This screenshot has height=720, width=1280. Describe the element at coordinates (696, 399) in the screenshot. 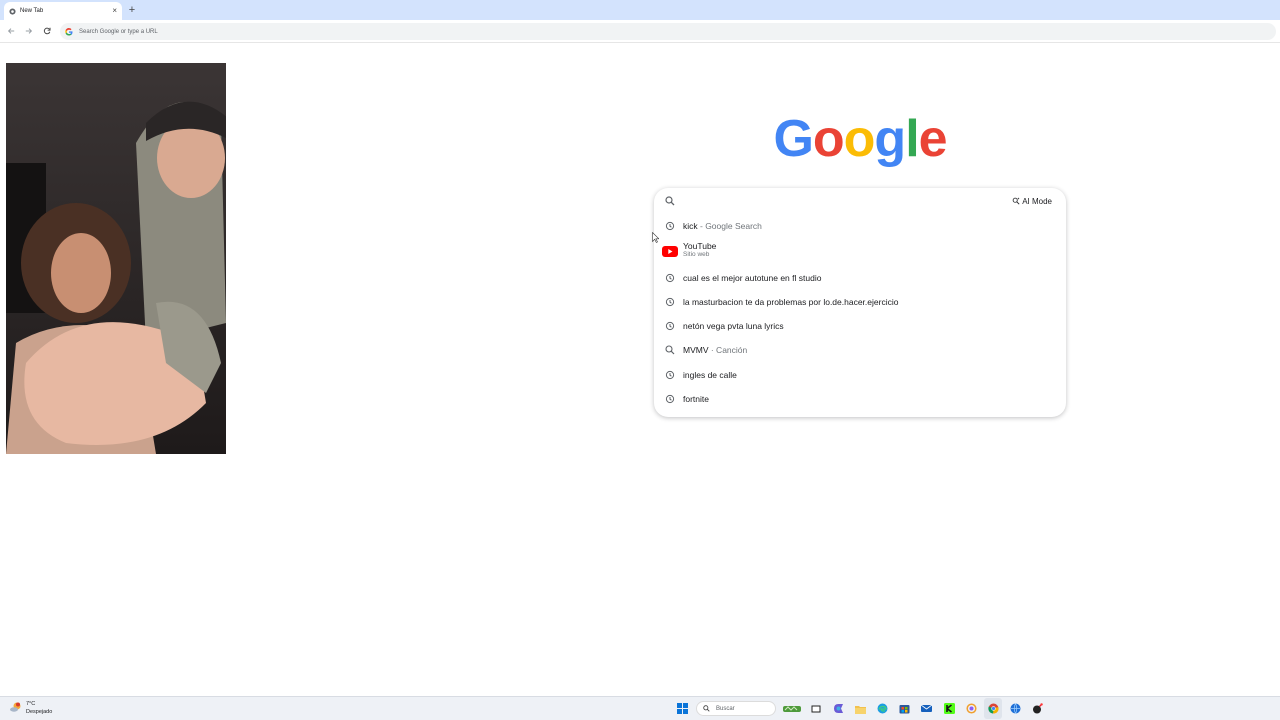

I see `suggestion-text: fortnite` at that location.